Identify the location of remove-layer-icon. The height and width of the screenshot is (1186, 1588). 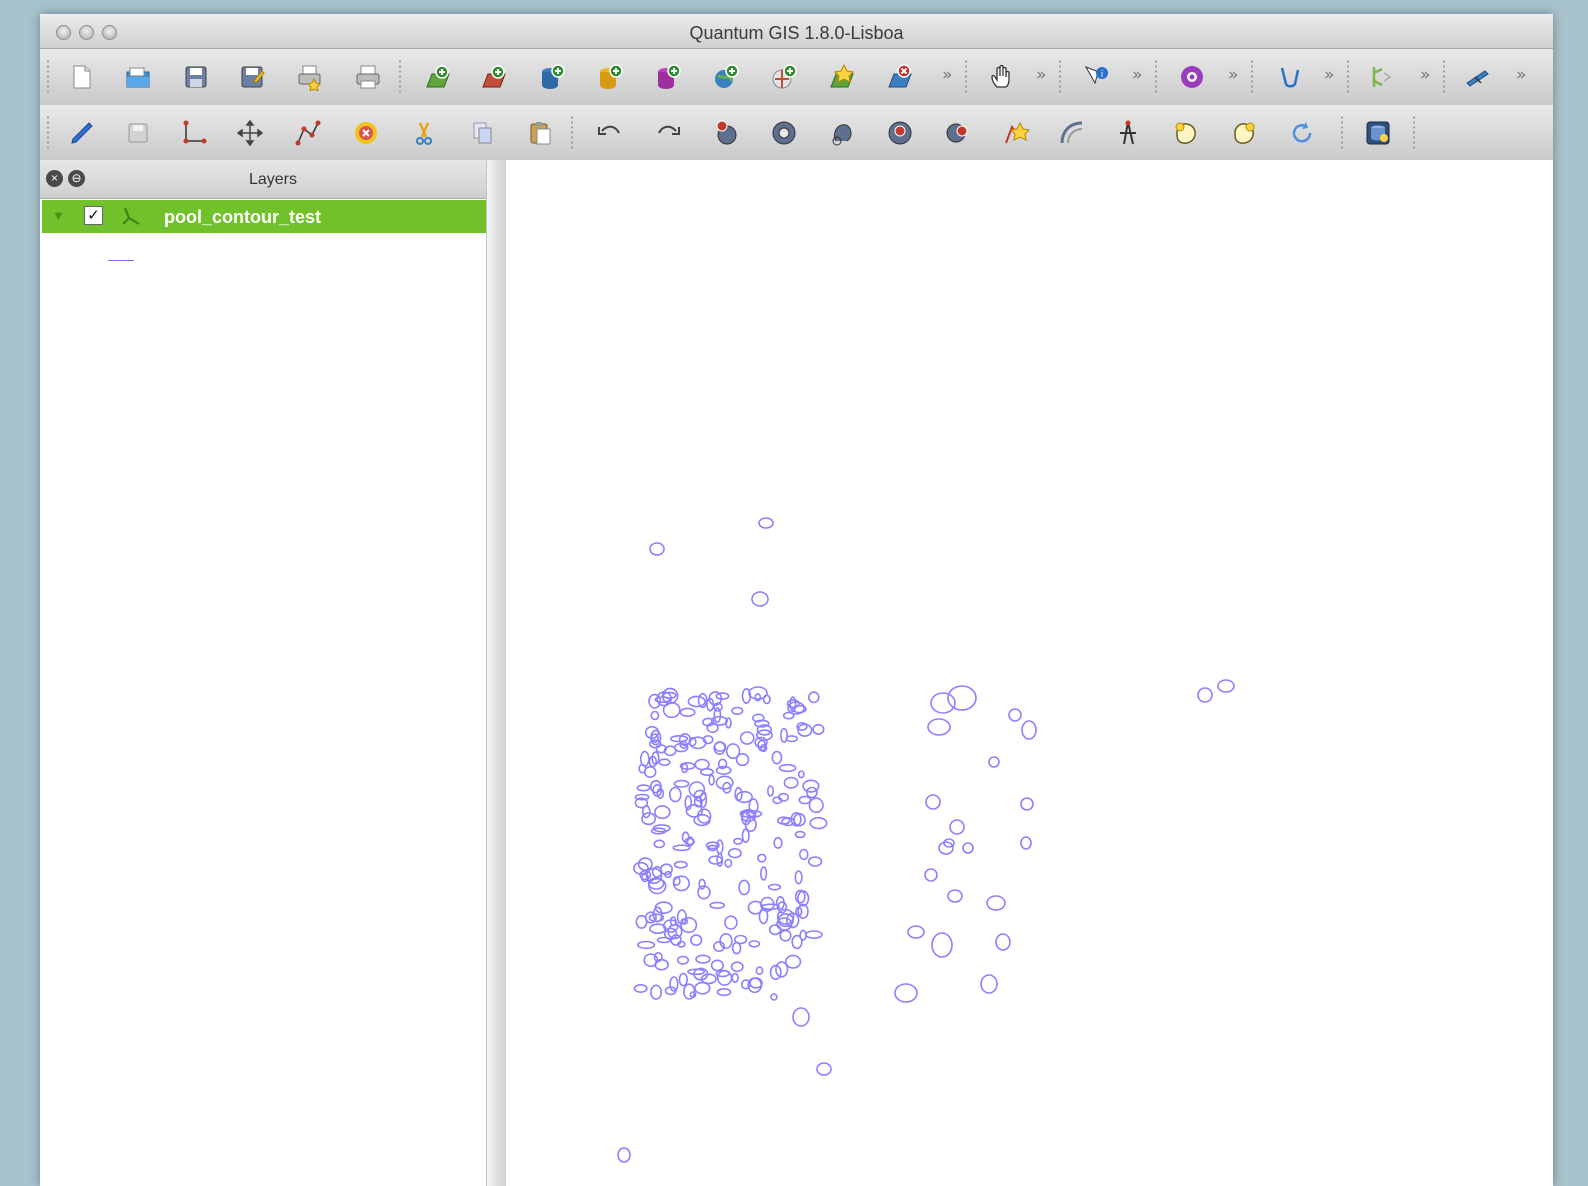
(900, 77).